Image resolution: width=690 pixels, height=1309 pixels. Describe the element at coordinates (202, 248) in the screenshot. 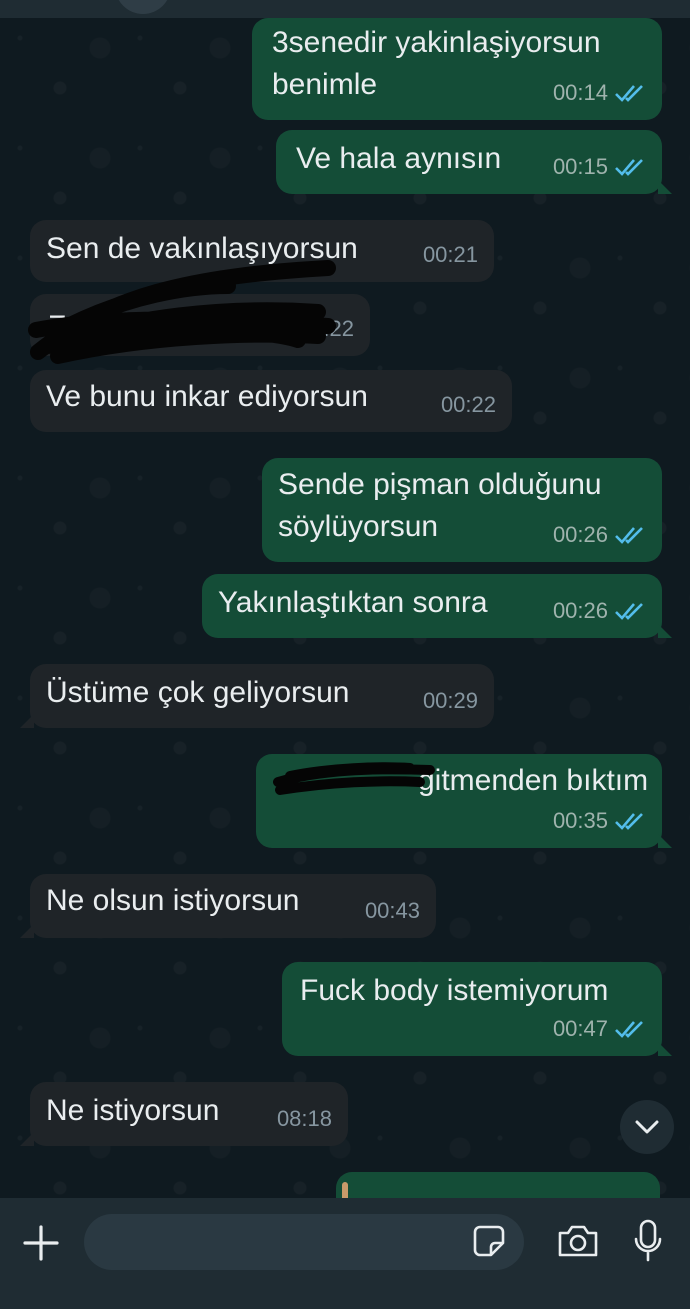

I see `message-text: Sen de vakınlaşıyorsun` at that location.